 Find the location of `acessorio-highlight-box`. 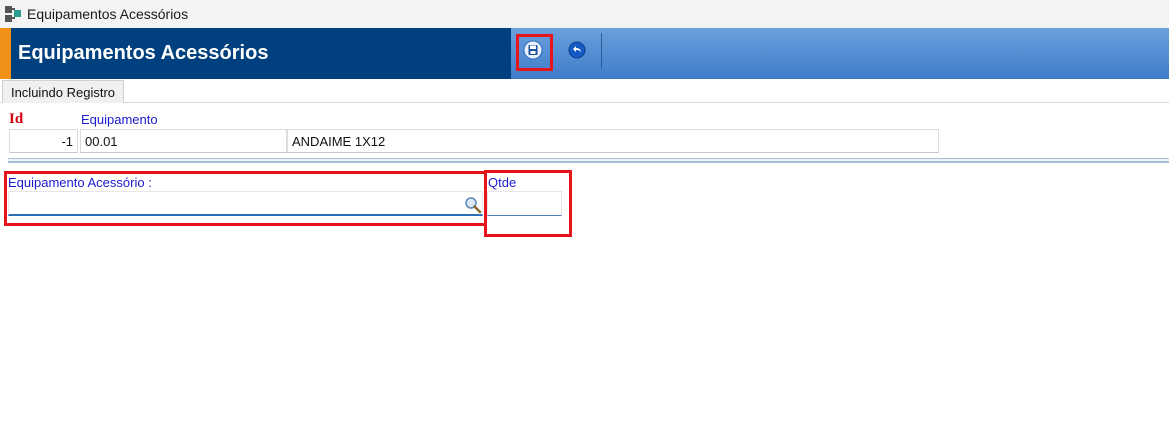

acessorio-highlight-box is located at coordinates (245, 198).